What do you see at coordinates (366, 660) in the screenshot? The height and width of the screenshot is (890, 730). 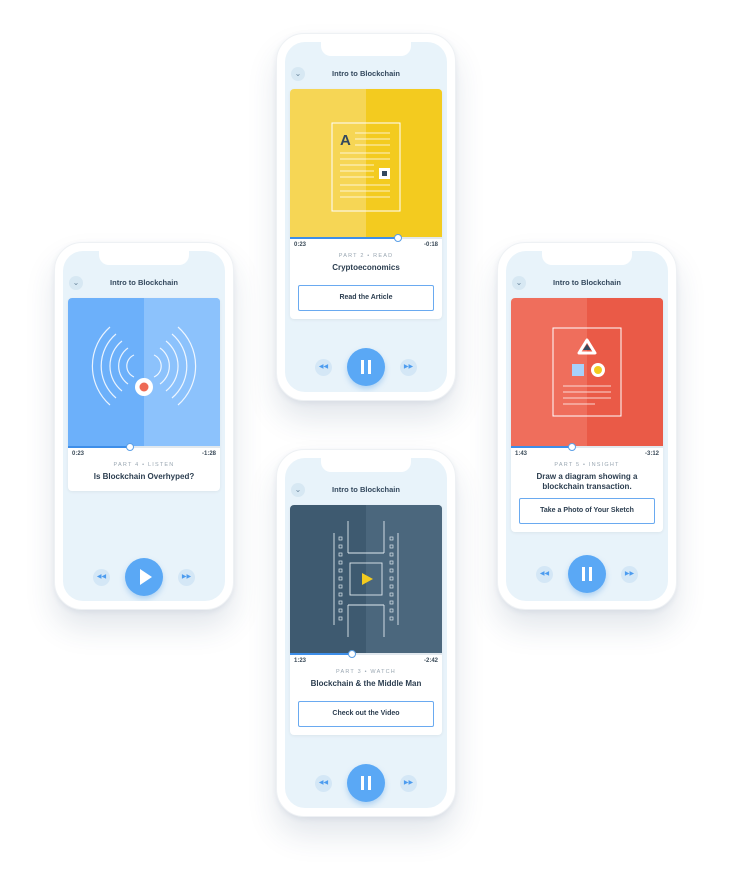 I see `time-row: 1:23 -2:42` at bounding box center [366, 660].